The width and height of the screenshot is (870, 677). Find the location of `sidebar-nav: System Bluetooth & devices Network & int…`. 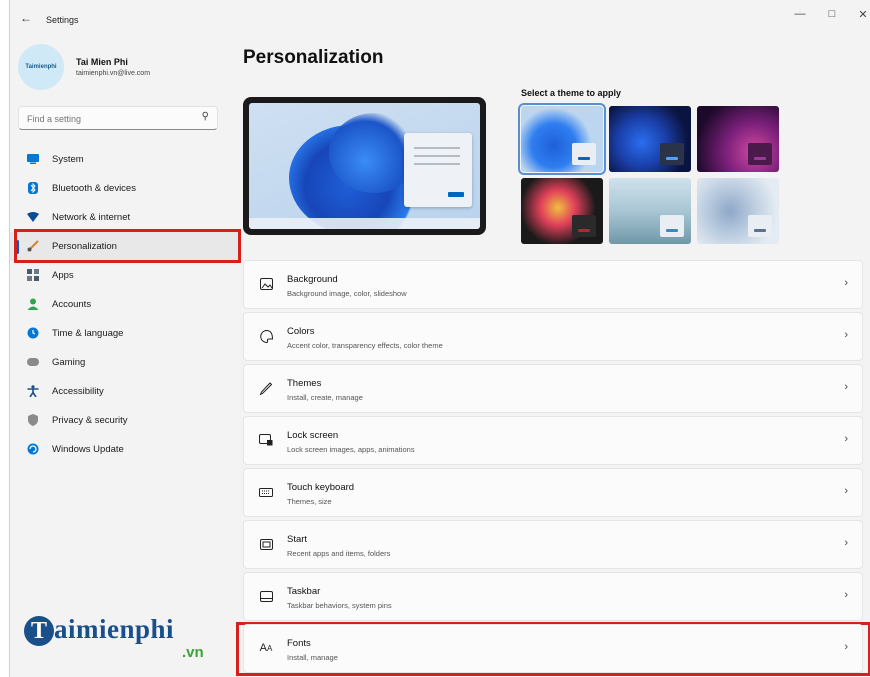

sidebar-nav: System Bluetooth & devices Network & int… is located at coordinates (125, 304).